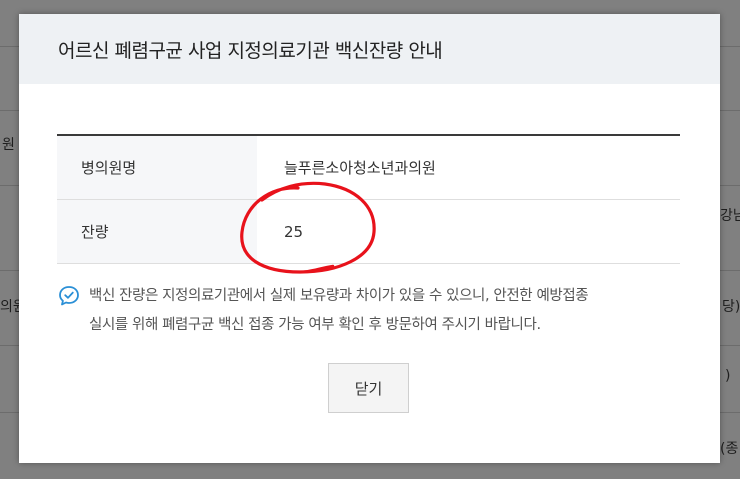 The height and width of the screenshot is (479, 740). I want to click on modal-header: 어르신 폐렴구균 사업 지정의료기관 백신잔량 안내, so click(369, 49).